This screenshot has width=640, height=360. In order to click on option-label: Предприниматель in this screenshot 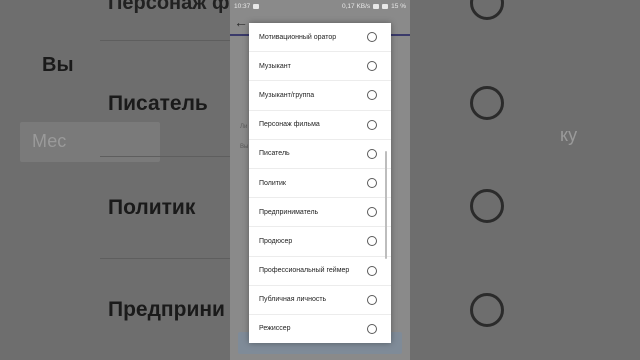, I will do `click(289, 212)`.